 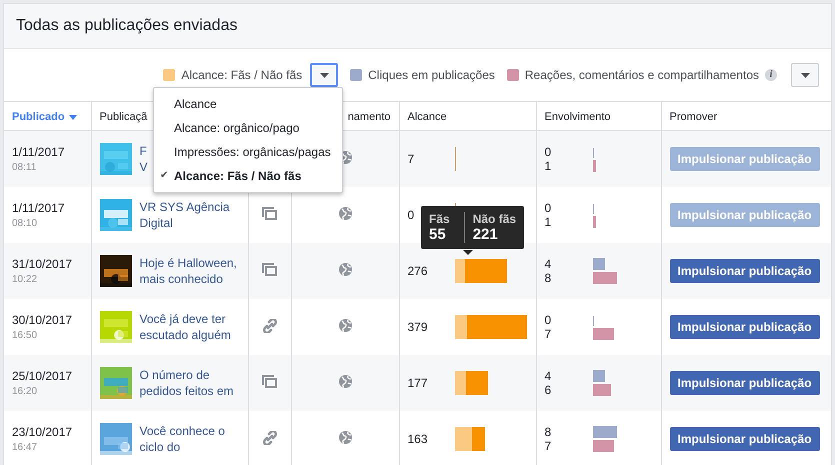 I want to click on publish-time: 16:50, so click(x=25, y=335).